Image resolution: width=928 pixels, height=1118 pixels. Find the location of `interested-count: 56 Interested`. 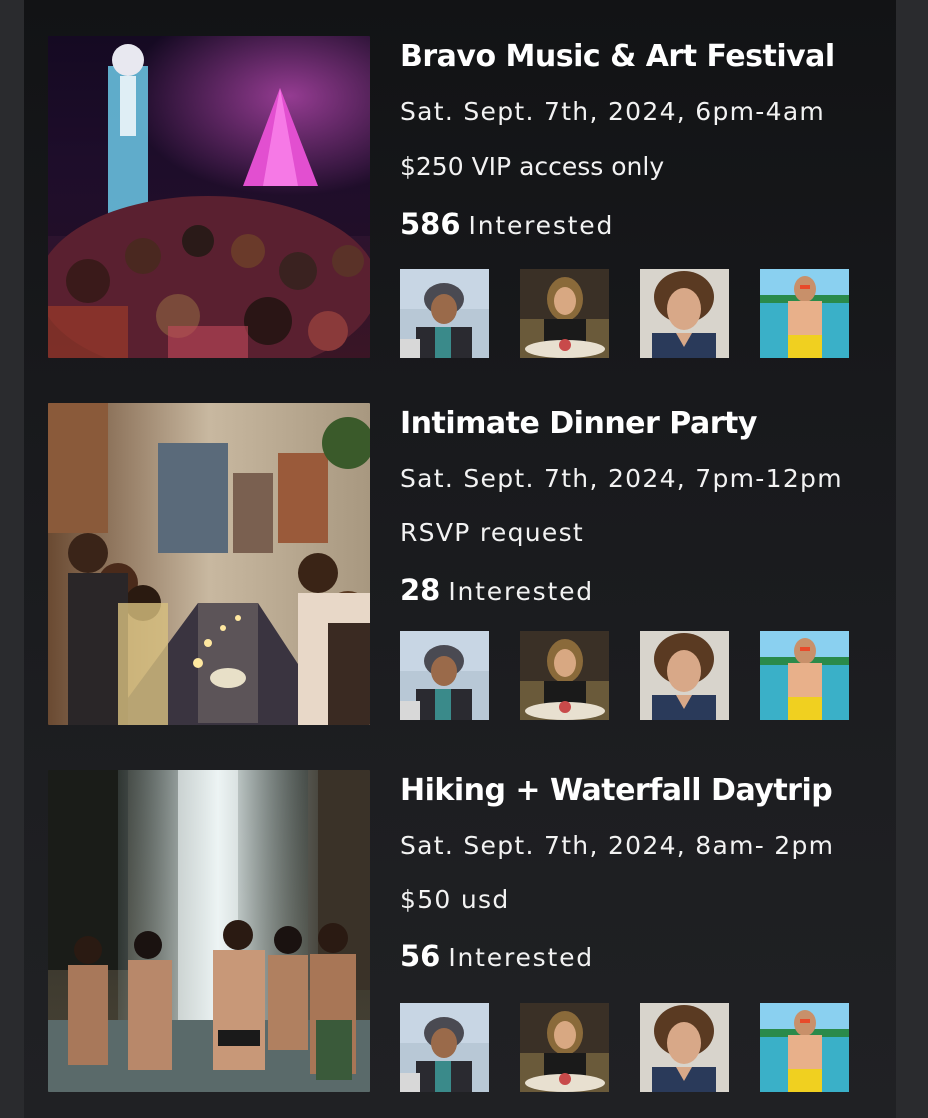

interested-count: 56 Interested is located at coordinates (497, 956).